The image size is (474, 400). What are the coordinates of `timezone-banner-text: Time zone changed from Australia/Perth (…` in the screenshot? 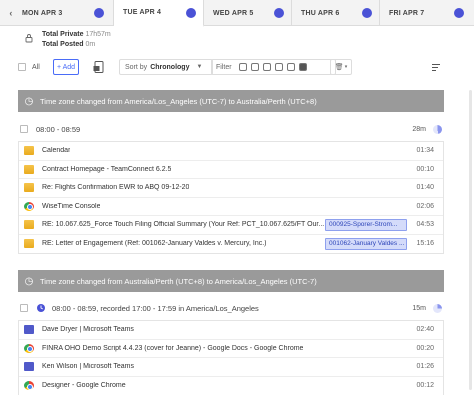 It's located at (178, 281).